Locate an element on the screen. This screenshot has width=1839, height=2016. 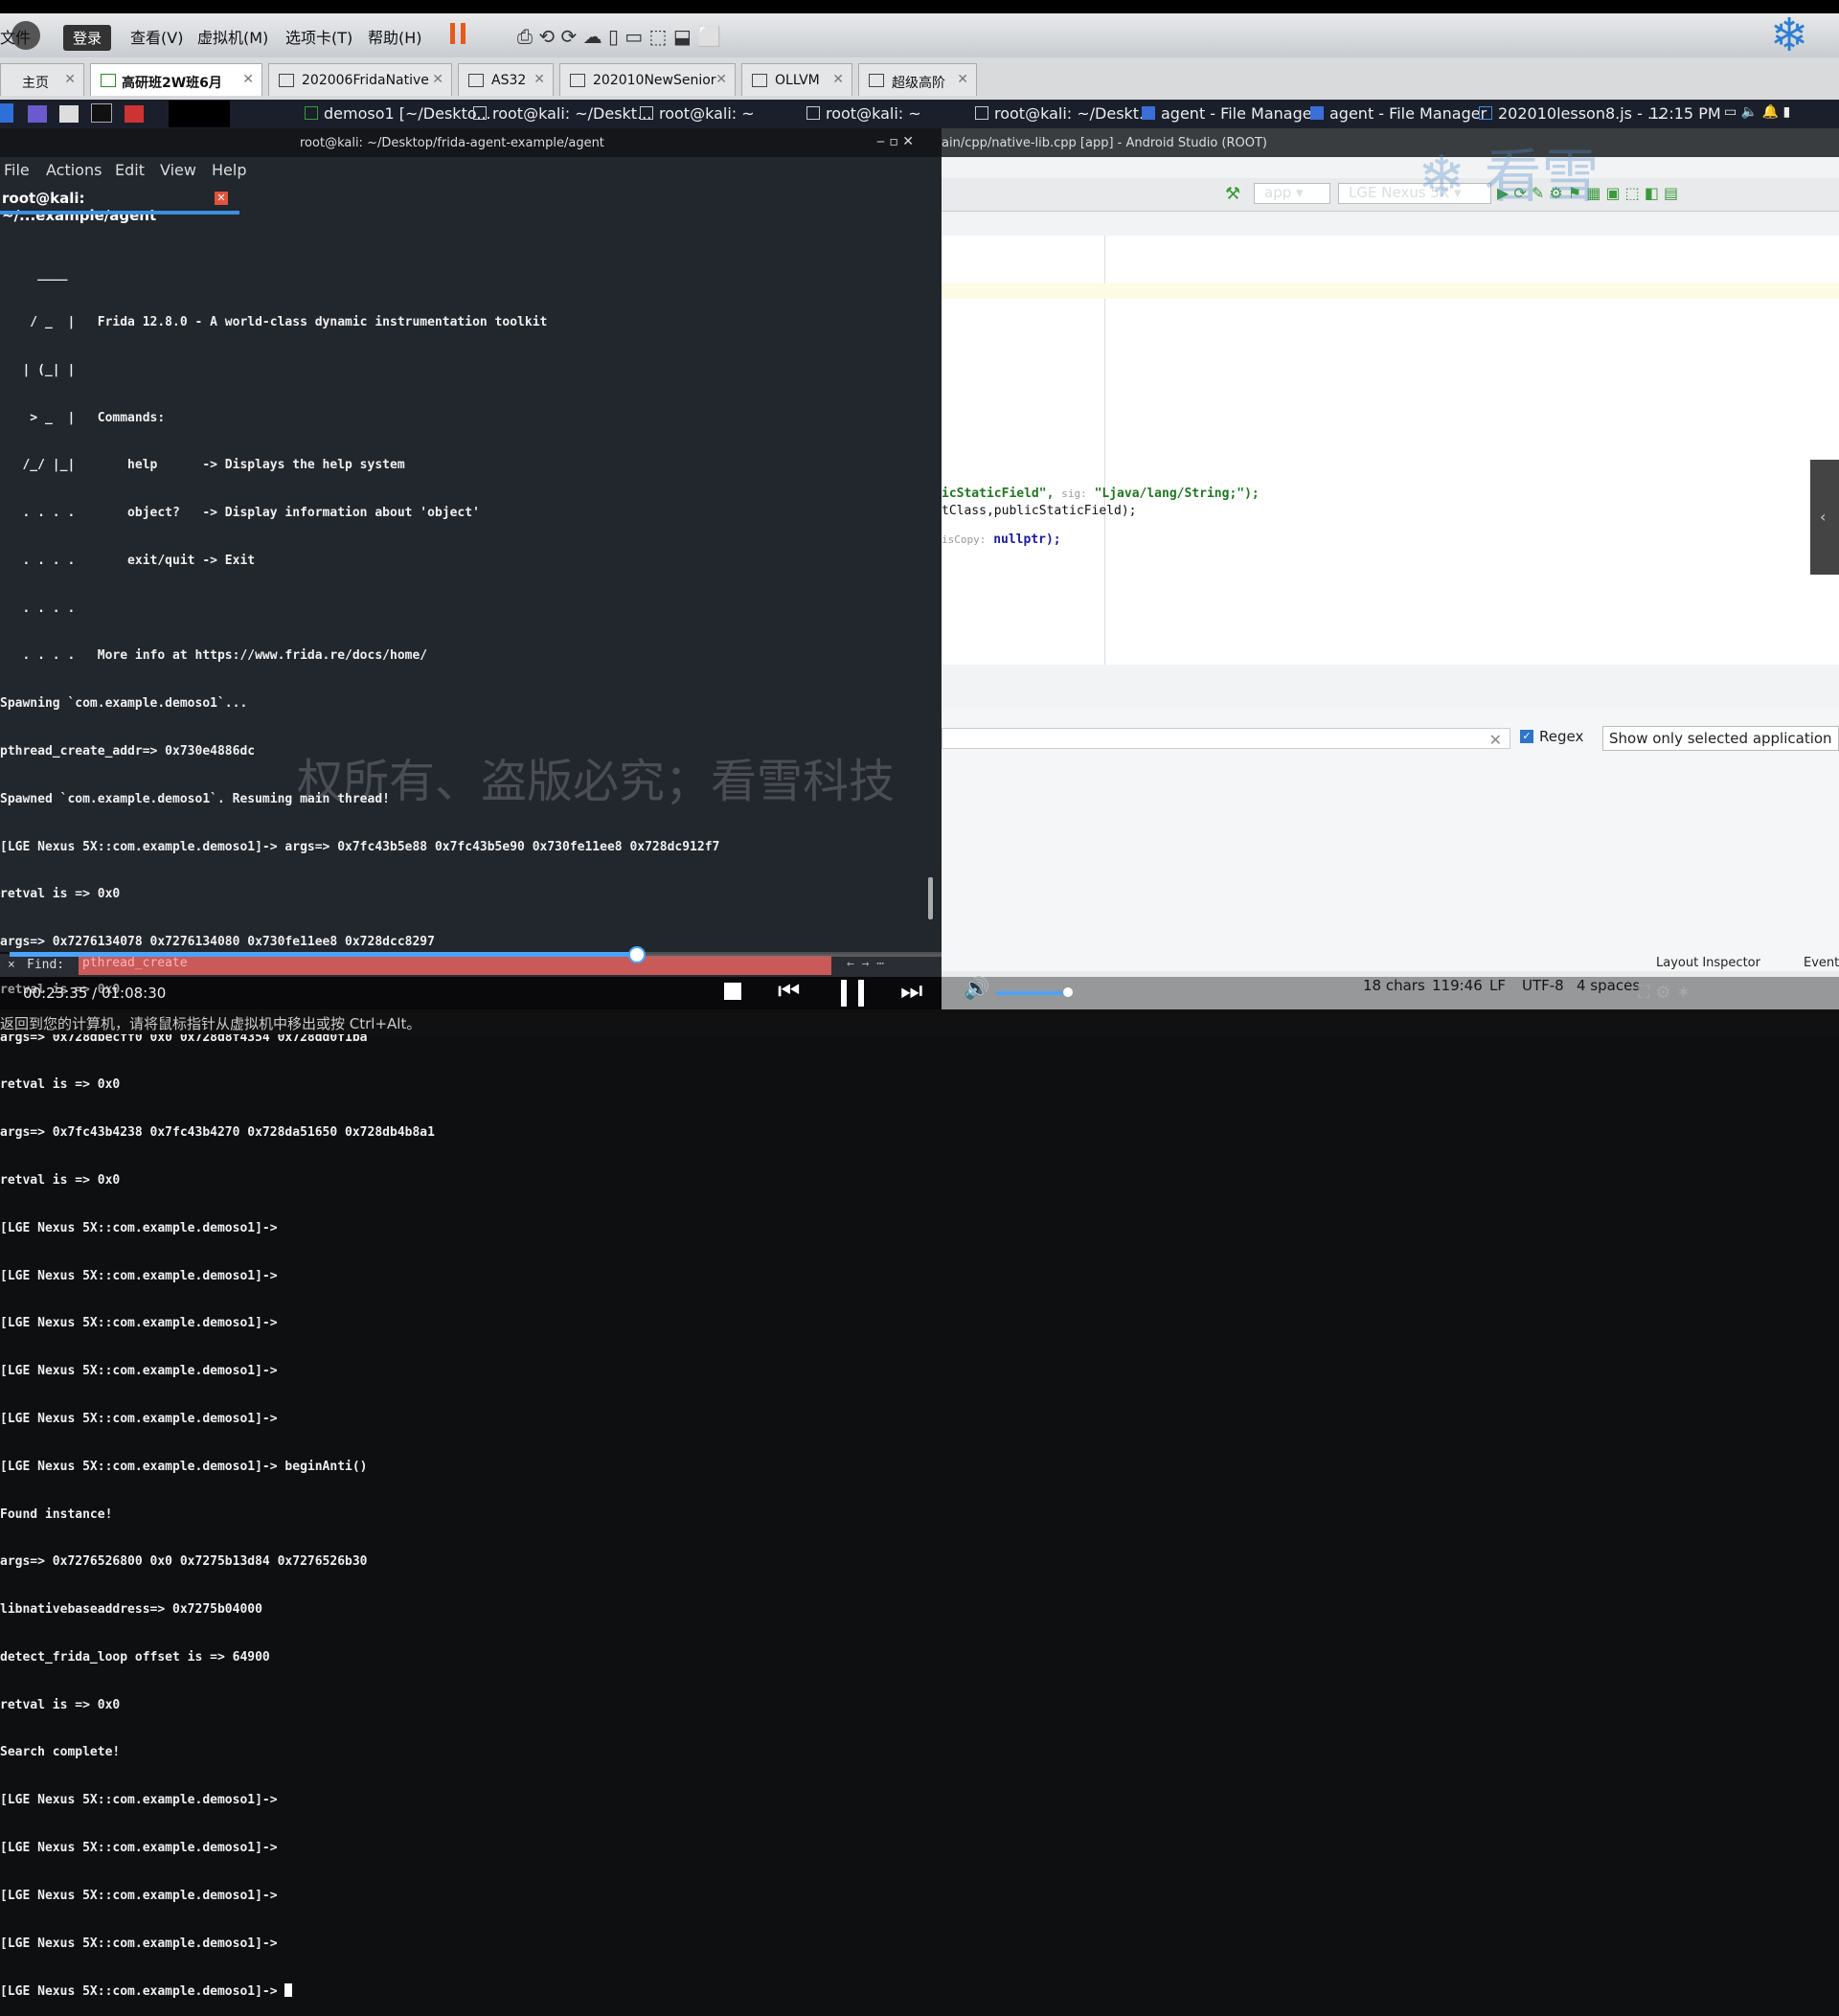
layout-inspector-button: Layout Inspector is located at coordinates (1708, 963).